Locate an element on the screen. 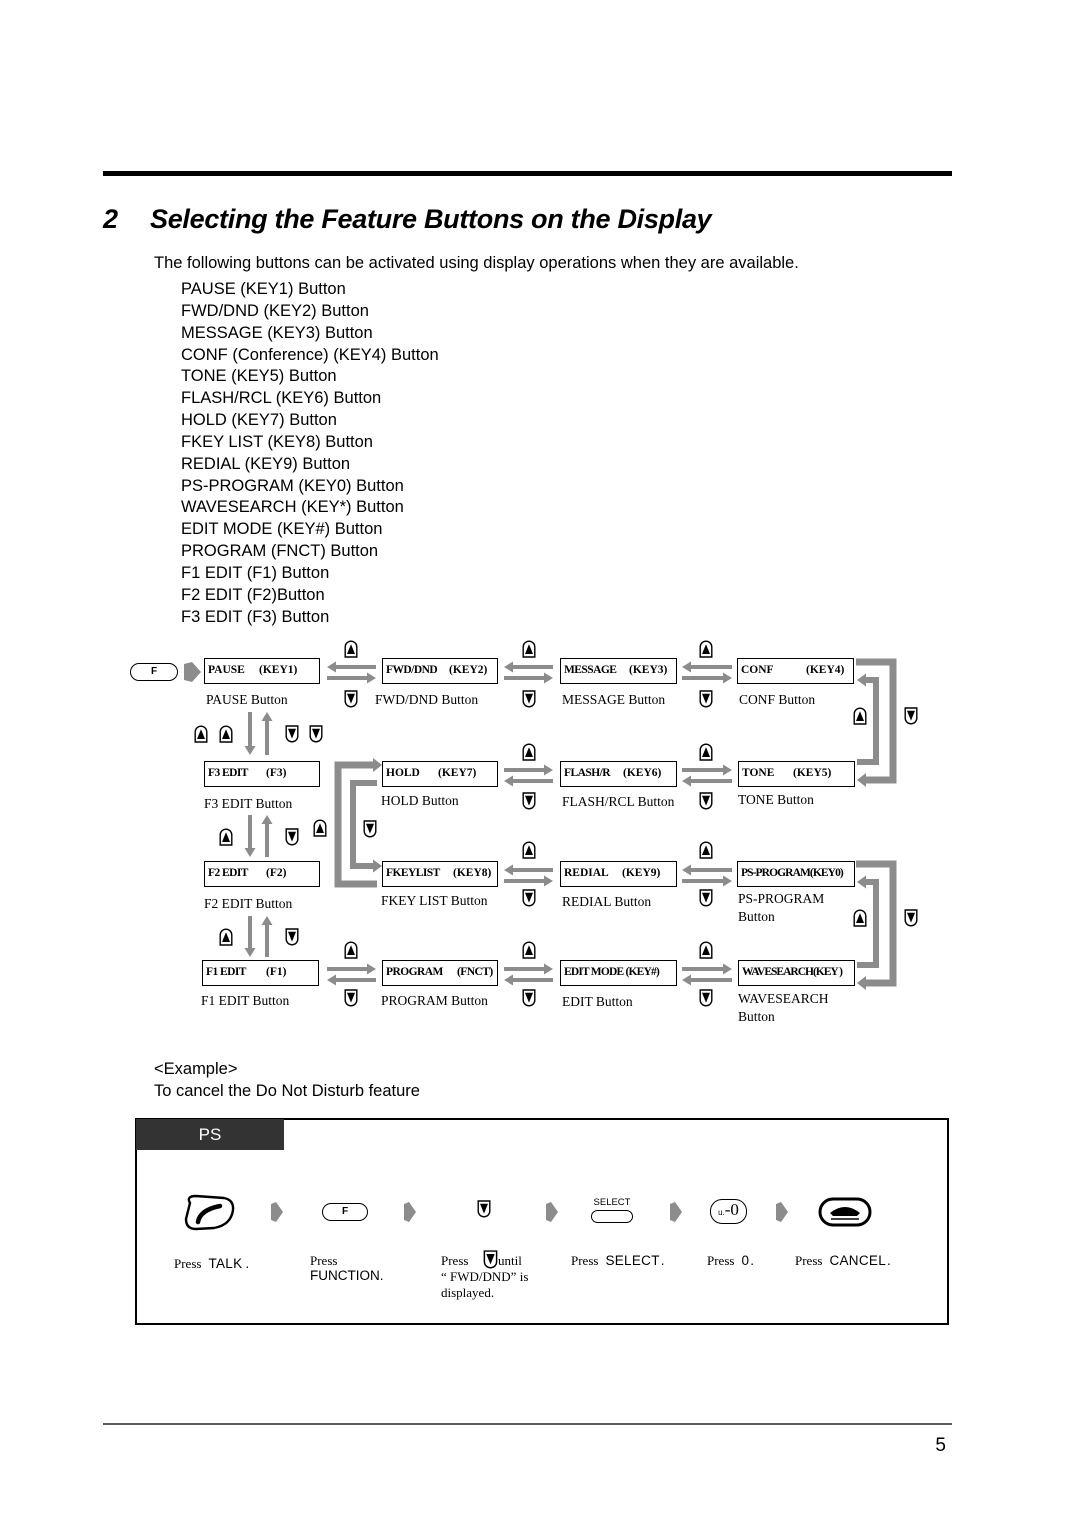 The width and height of the screenshot is (1080, 1528). bottom-rule is located at coordinates (527, 1424).